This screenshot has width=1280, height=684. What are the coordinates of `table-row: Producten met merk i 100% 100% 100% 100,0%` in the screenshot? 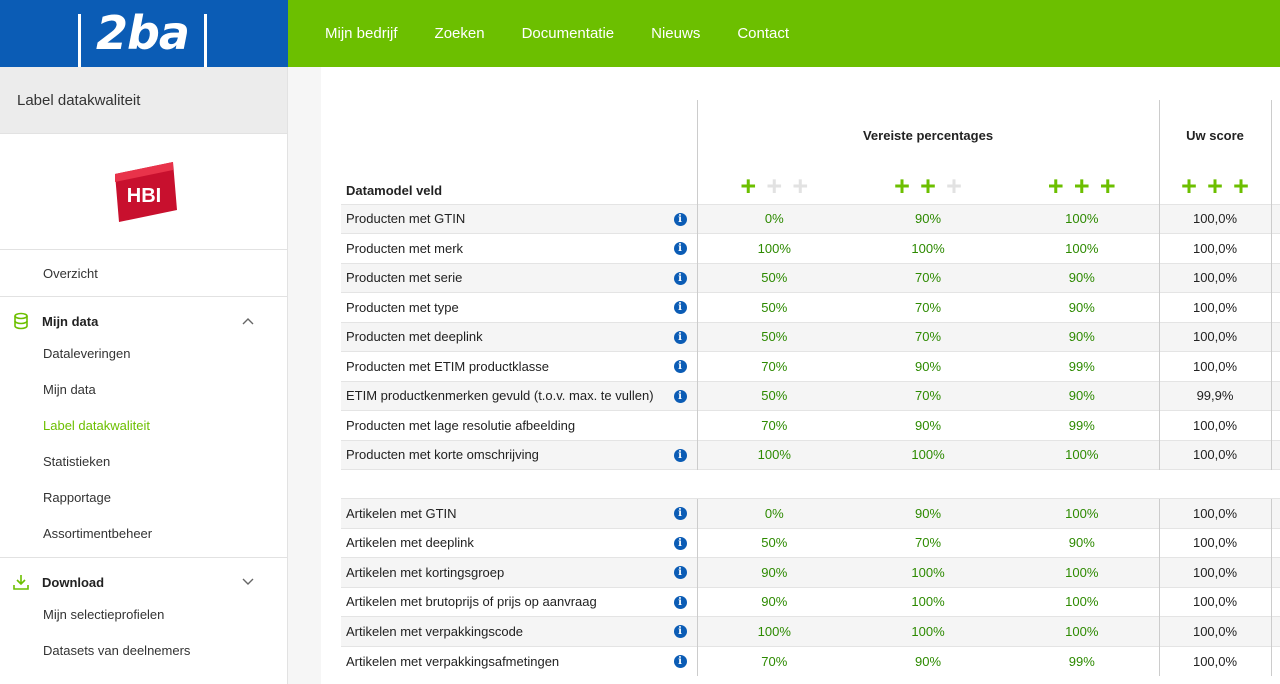 It's located at (810, 248).